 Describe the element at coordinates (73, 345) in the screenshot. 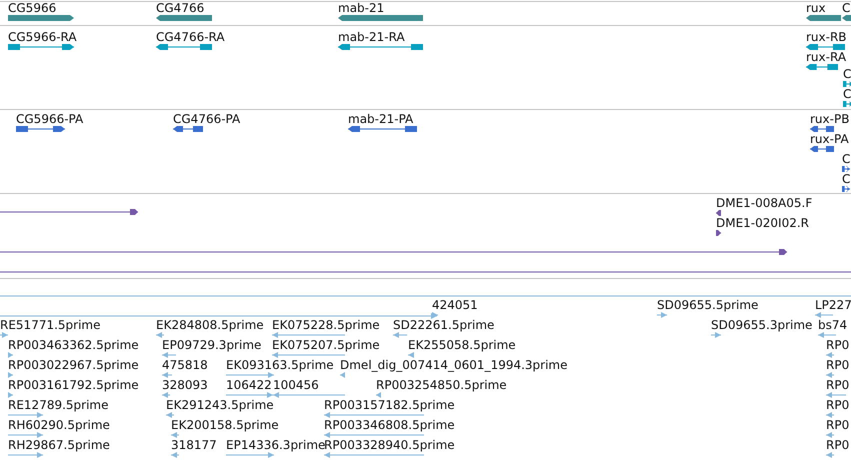

I see `feature-label: RP003463362.5prime` at that location.